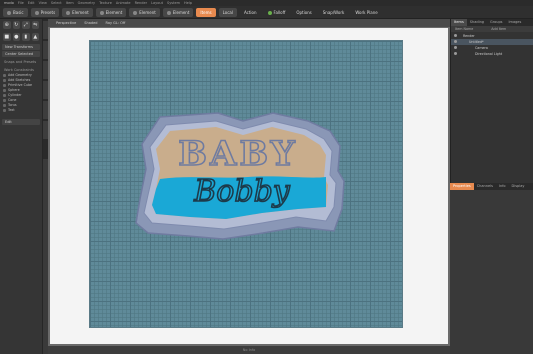 This screenshot has height=354, width=533. Describe the element at coordinates (238, 154) in the screenshot. I see `model-text-baby: BABY` at that location.